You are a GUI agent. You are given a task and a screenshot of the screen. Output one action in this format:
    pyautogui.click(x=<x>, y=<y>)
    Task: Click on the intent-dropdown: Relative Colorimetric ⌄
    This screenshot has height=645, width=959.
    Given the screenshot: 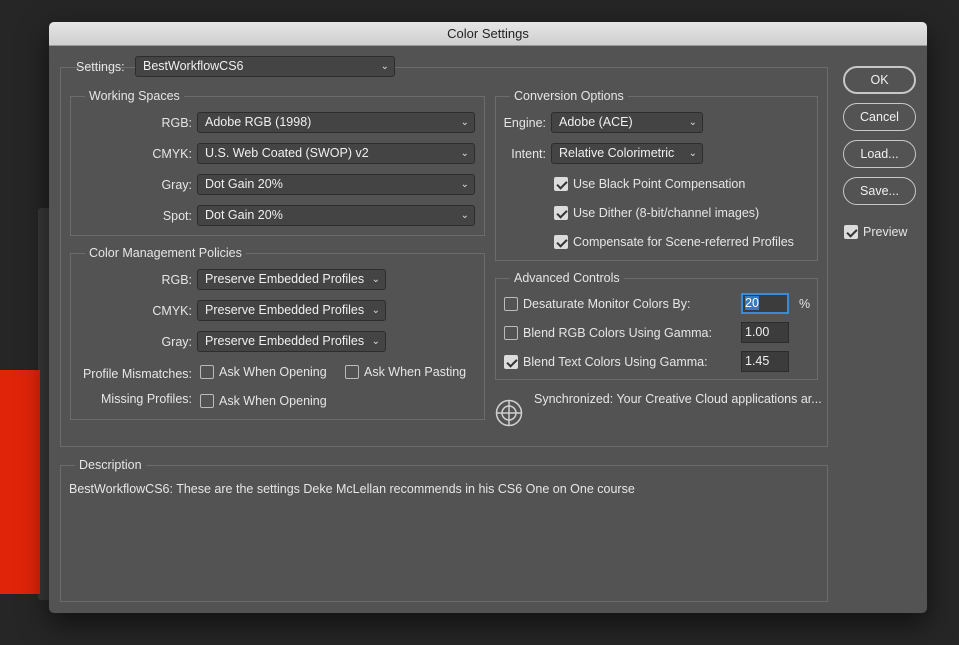 What is the action you would take?
    pyautogui.click(x=627, y=153)
    